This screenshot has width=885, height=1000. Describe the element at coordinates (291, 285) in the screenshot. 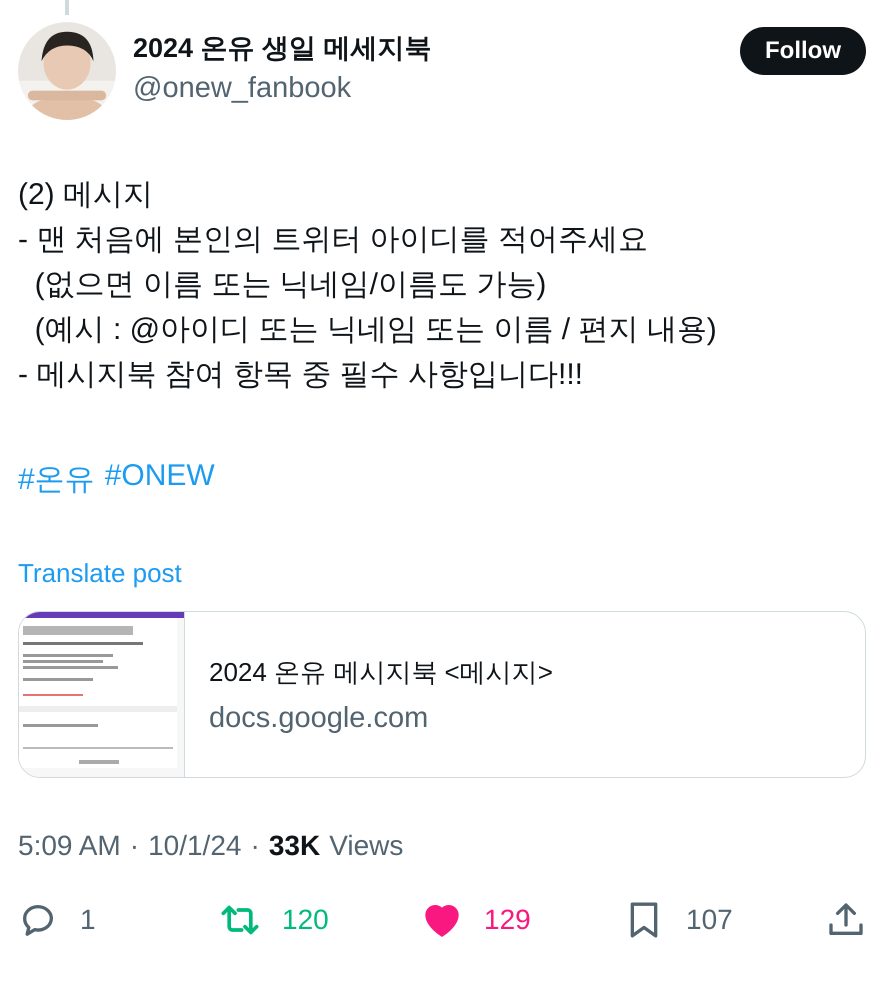

I see `post-text-line: (없으면 이름 또는 닉네임/이름도 가능)` at that location.